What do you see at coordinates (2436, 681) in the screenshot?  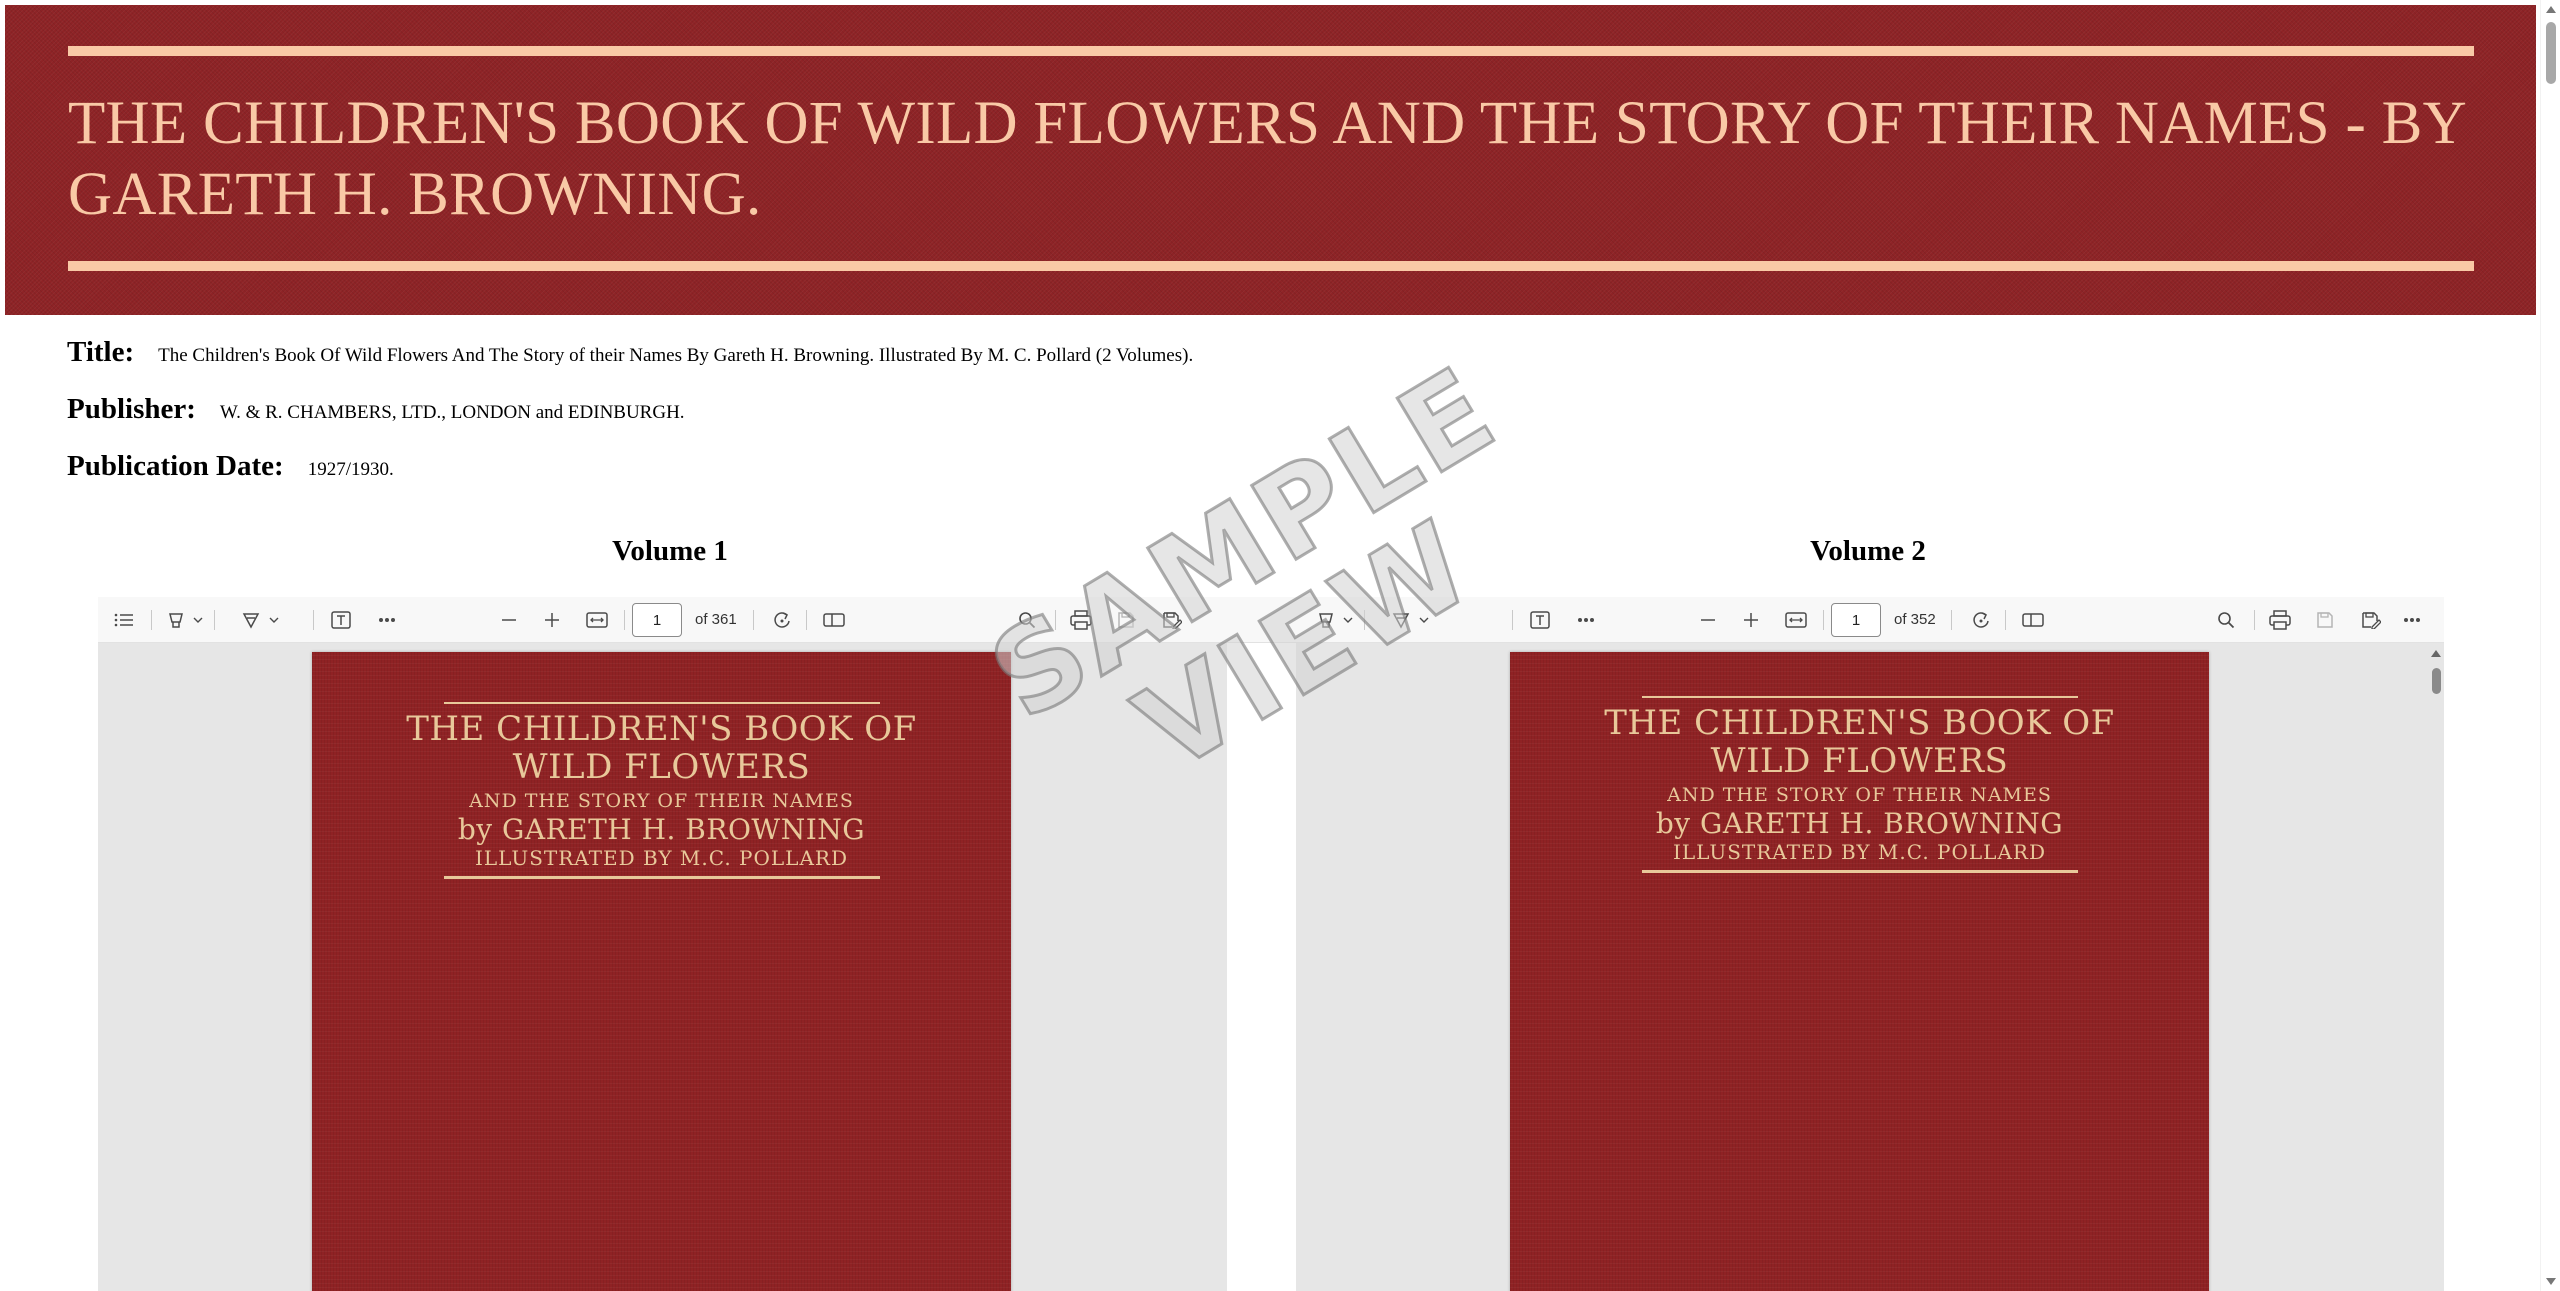 I see `pdf-scroll-thumb` at bounding box center [2436, 681].